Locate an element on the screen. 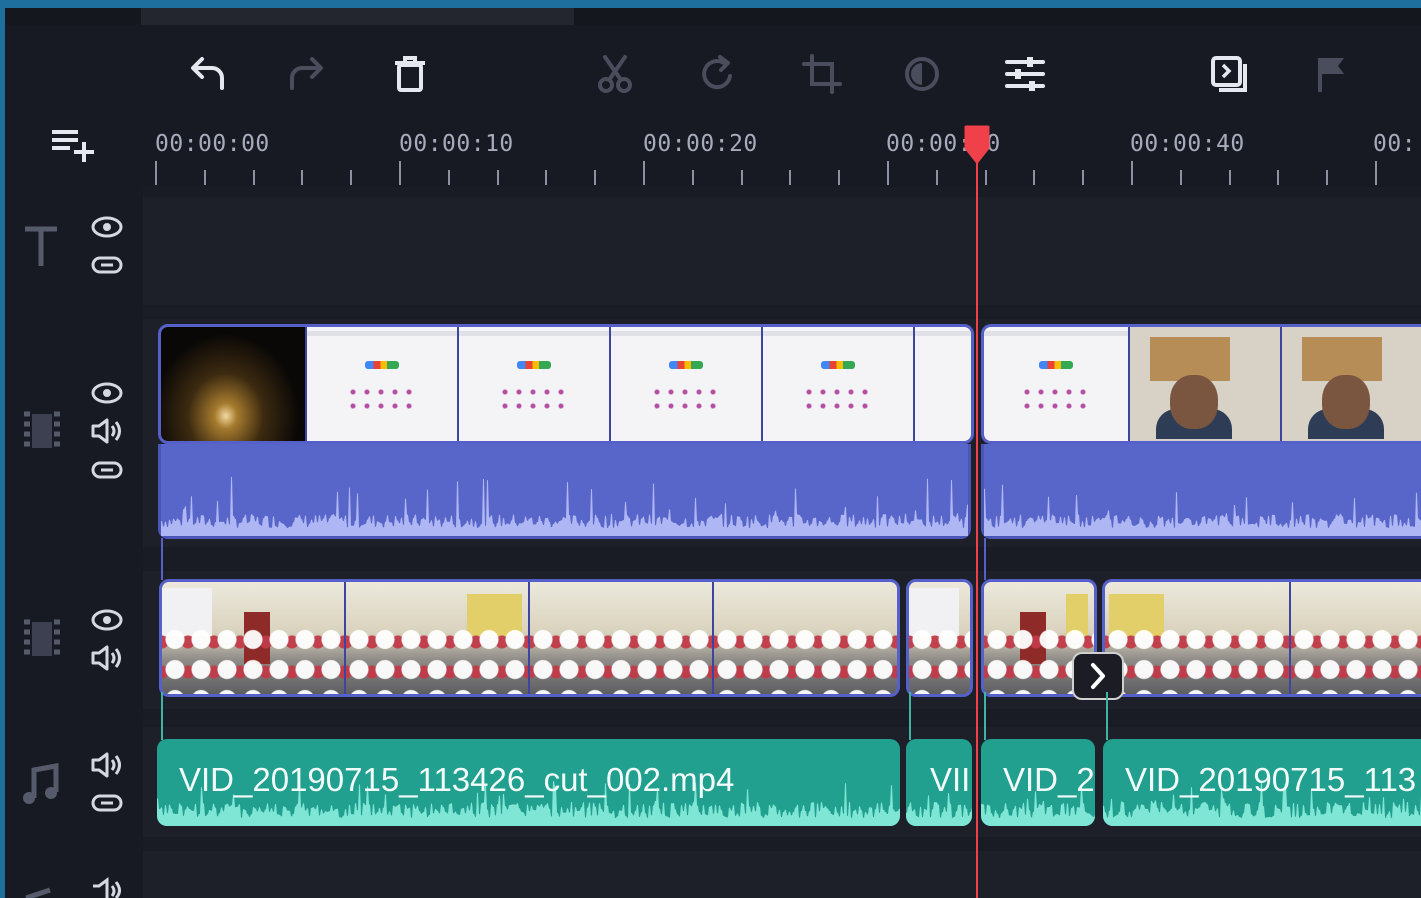  rotate-button is located at coordinates (718, 74).